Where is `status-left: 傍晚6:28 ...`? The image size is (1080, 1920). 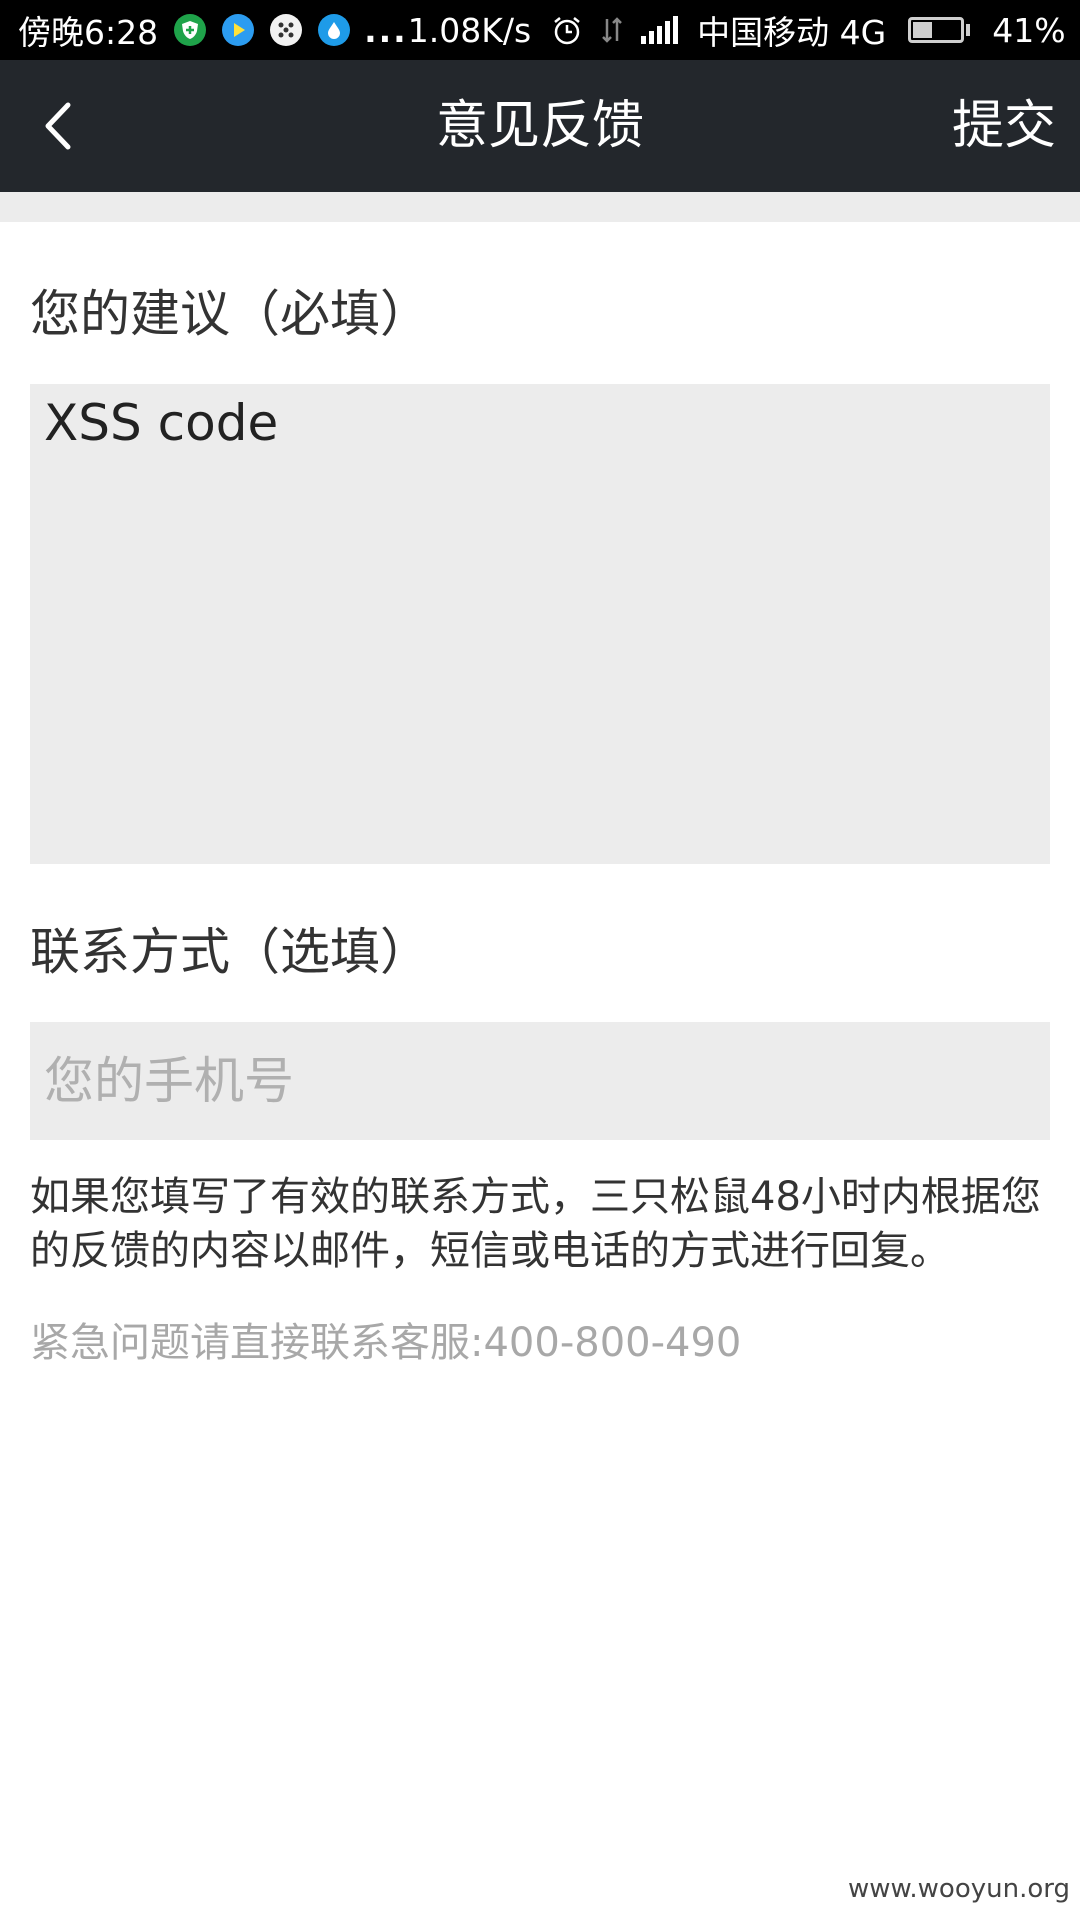 status-left: 傍晚6:28 ... is located at coordinates (213, 30).